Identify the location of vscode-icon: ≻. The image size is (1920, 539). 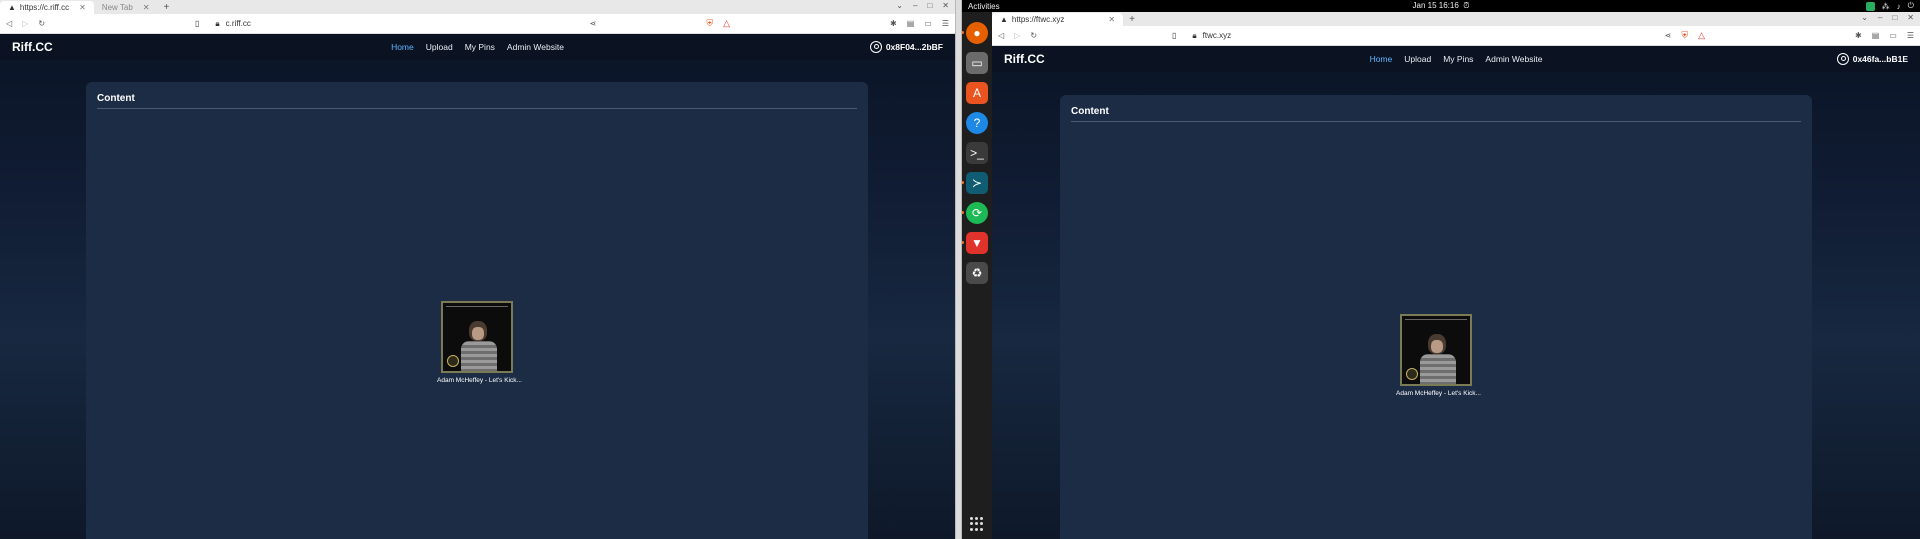
(975, 183).